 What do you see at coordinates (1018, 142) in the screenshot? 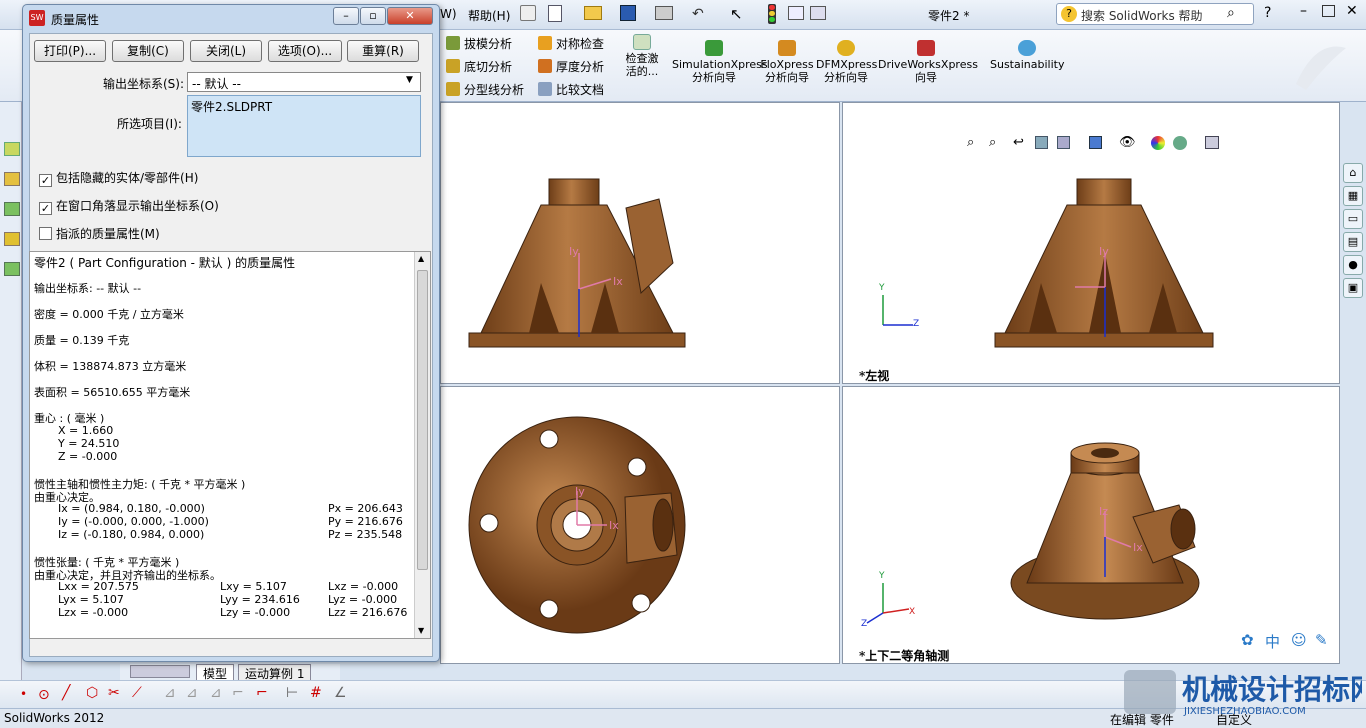
I see `previous-view-icon: ↩` at bounding box center [1018, 142].